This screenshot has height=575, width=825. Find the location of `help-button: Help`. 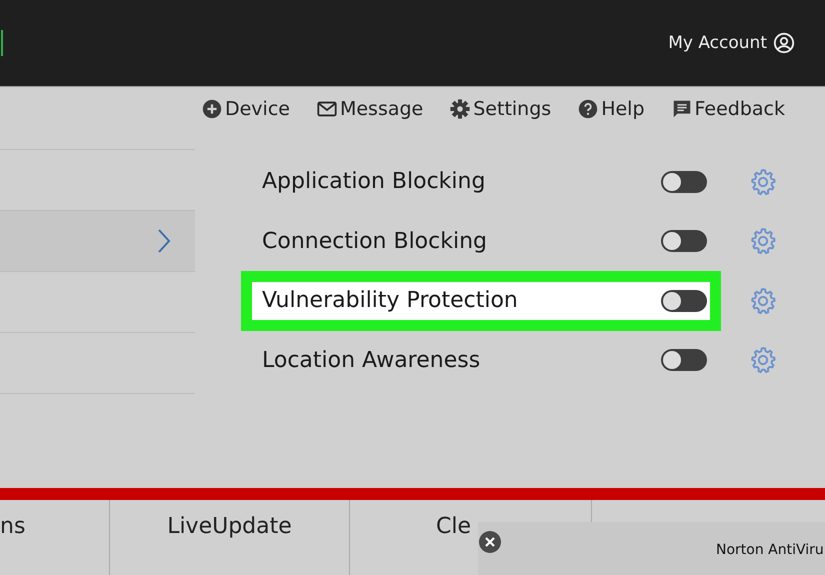

help-button: Help is located at coordinates (611, 109).